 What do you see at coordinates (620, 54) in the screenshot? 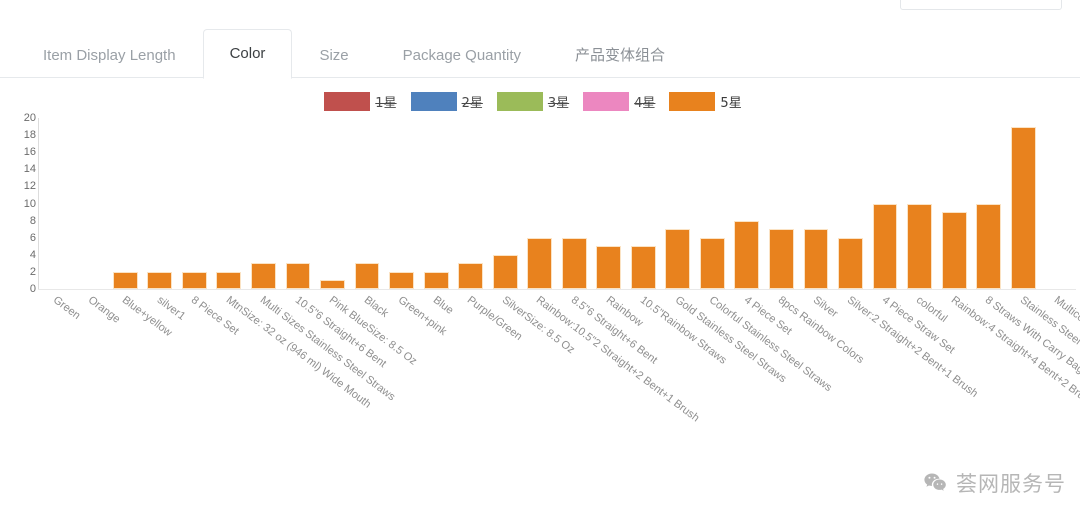
I see `tab-4: 产品变体组合` at bounding box center [620, 54].